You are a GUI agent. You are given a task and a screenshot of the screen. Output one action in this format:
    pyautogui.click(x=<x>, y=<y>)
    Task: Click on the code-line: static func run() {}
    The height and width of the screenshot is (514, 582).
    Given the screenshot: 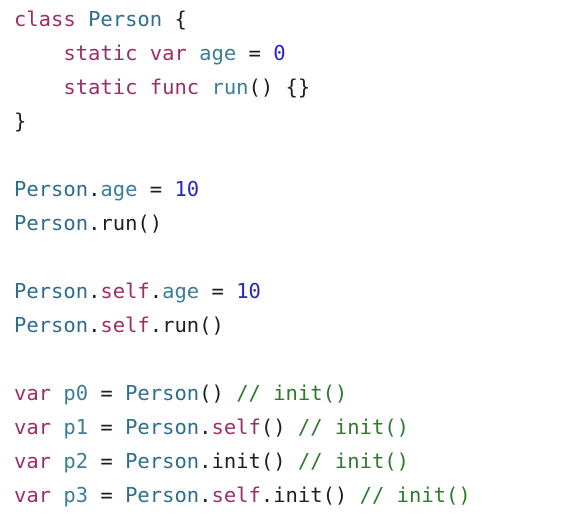 What is the action you would take?
    pyautogui.click(x=298, y=87)
    